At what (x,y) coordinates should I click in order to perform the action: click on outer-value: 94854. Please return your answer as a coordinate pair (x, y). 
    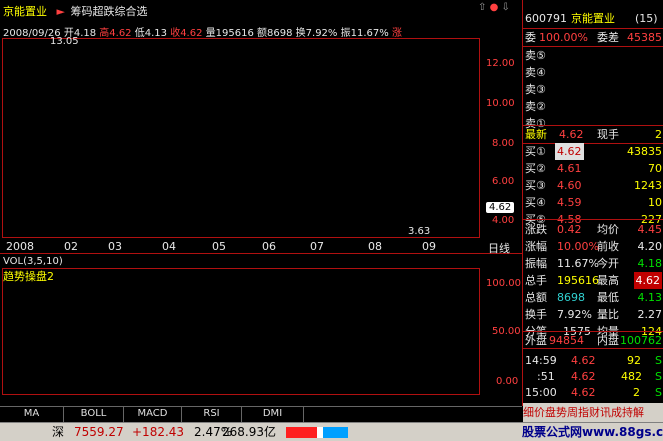
    Looking at the image, I should click on (566, 340).